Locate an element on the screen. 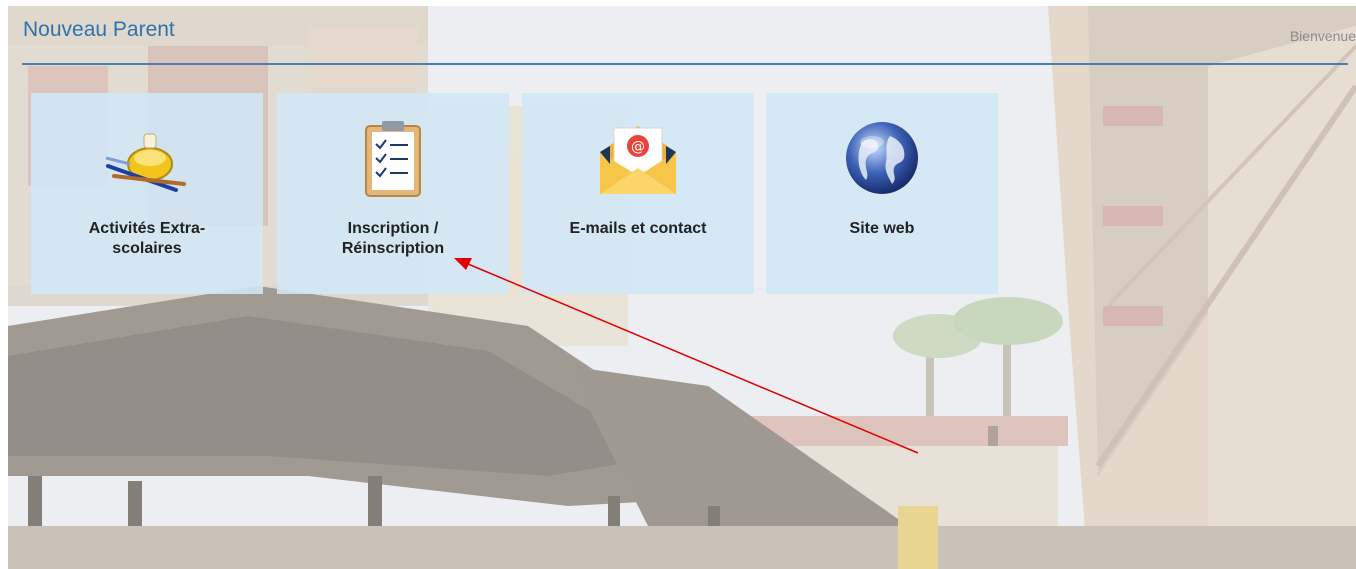 The height and width of the screenshot is (569, 1356). globe-icon is located at coordinates (882, 158).